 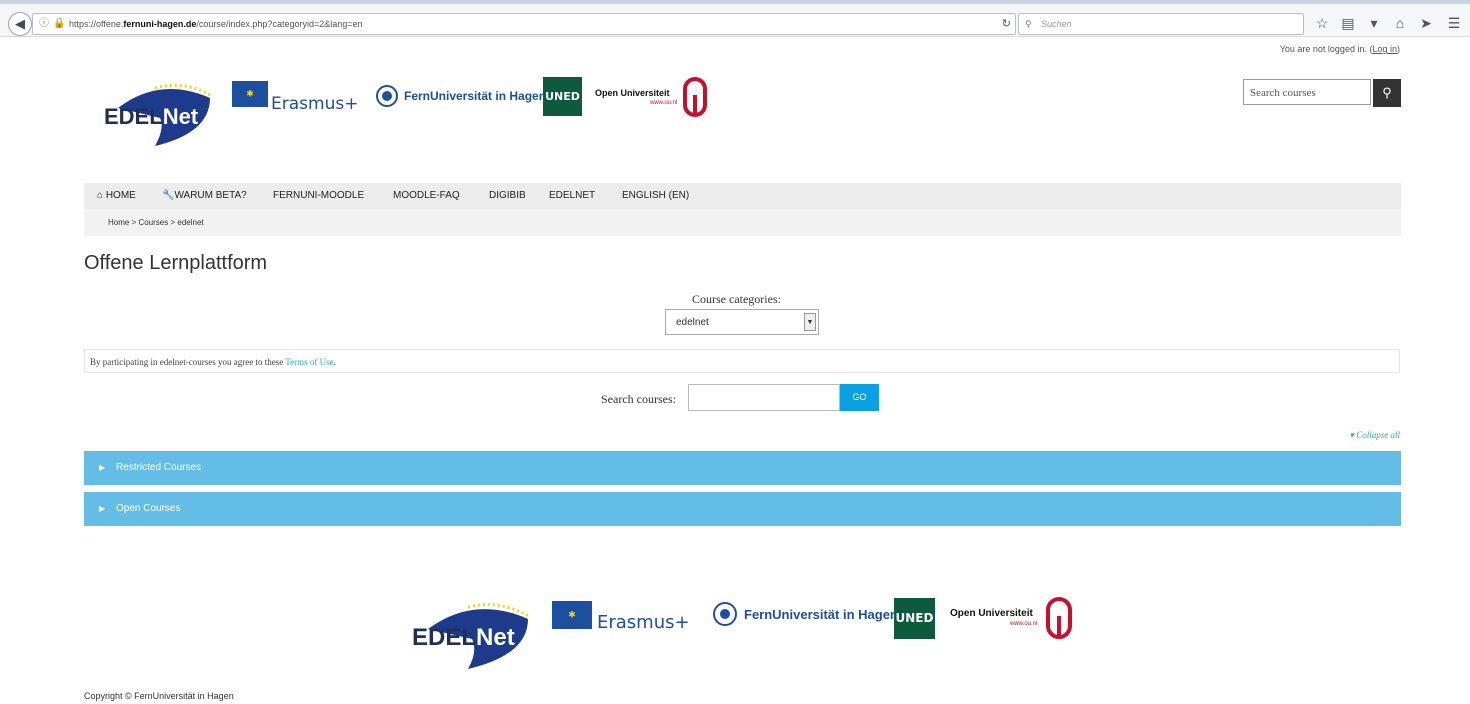 I want to click on fernuni-footer-icon, so click(x=725, y=614).